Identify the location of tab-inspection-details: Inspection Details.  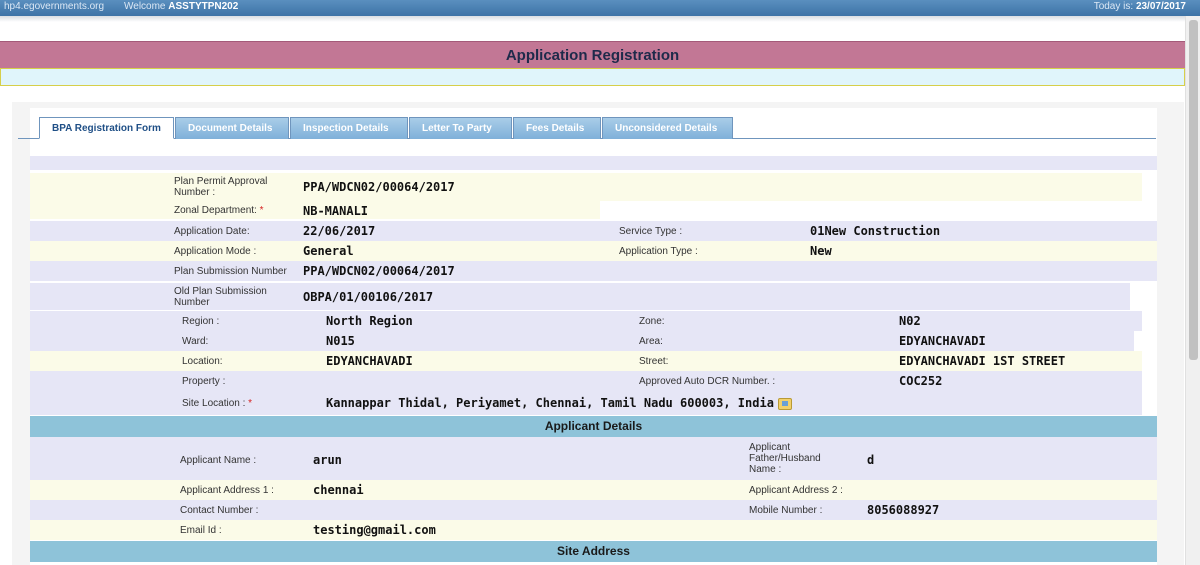
(349, 128).